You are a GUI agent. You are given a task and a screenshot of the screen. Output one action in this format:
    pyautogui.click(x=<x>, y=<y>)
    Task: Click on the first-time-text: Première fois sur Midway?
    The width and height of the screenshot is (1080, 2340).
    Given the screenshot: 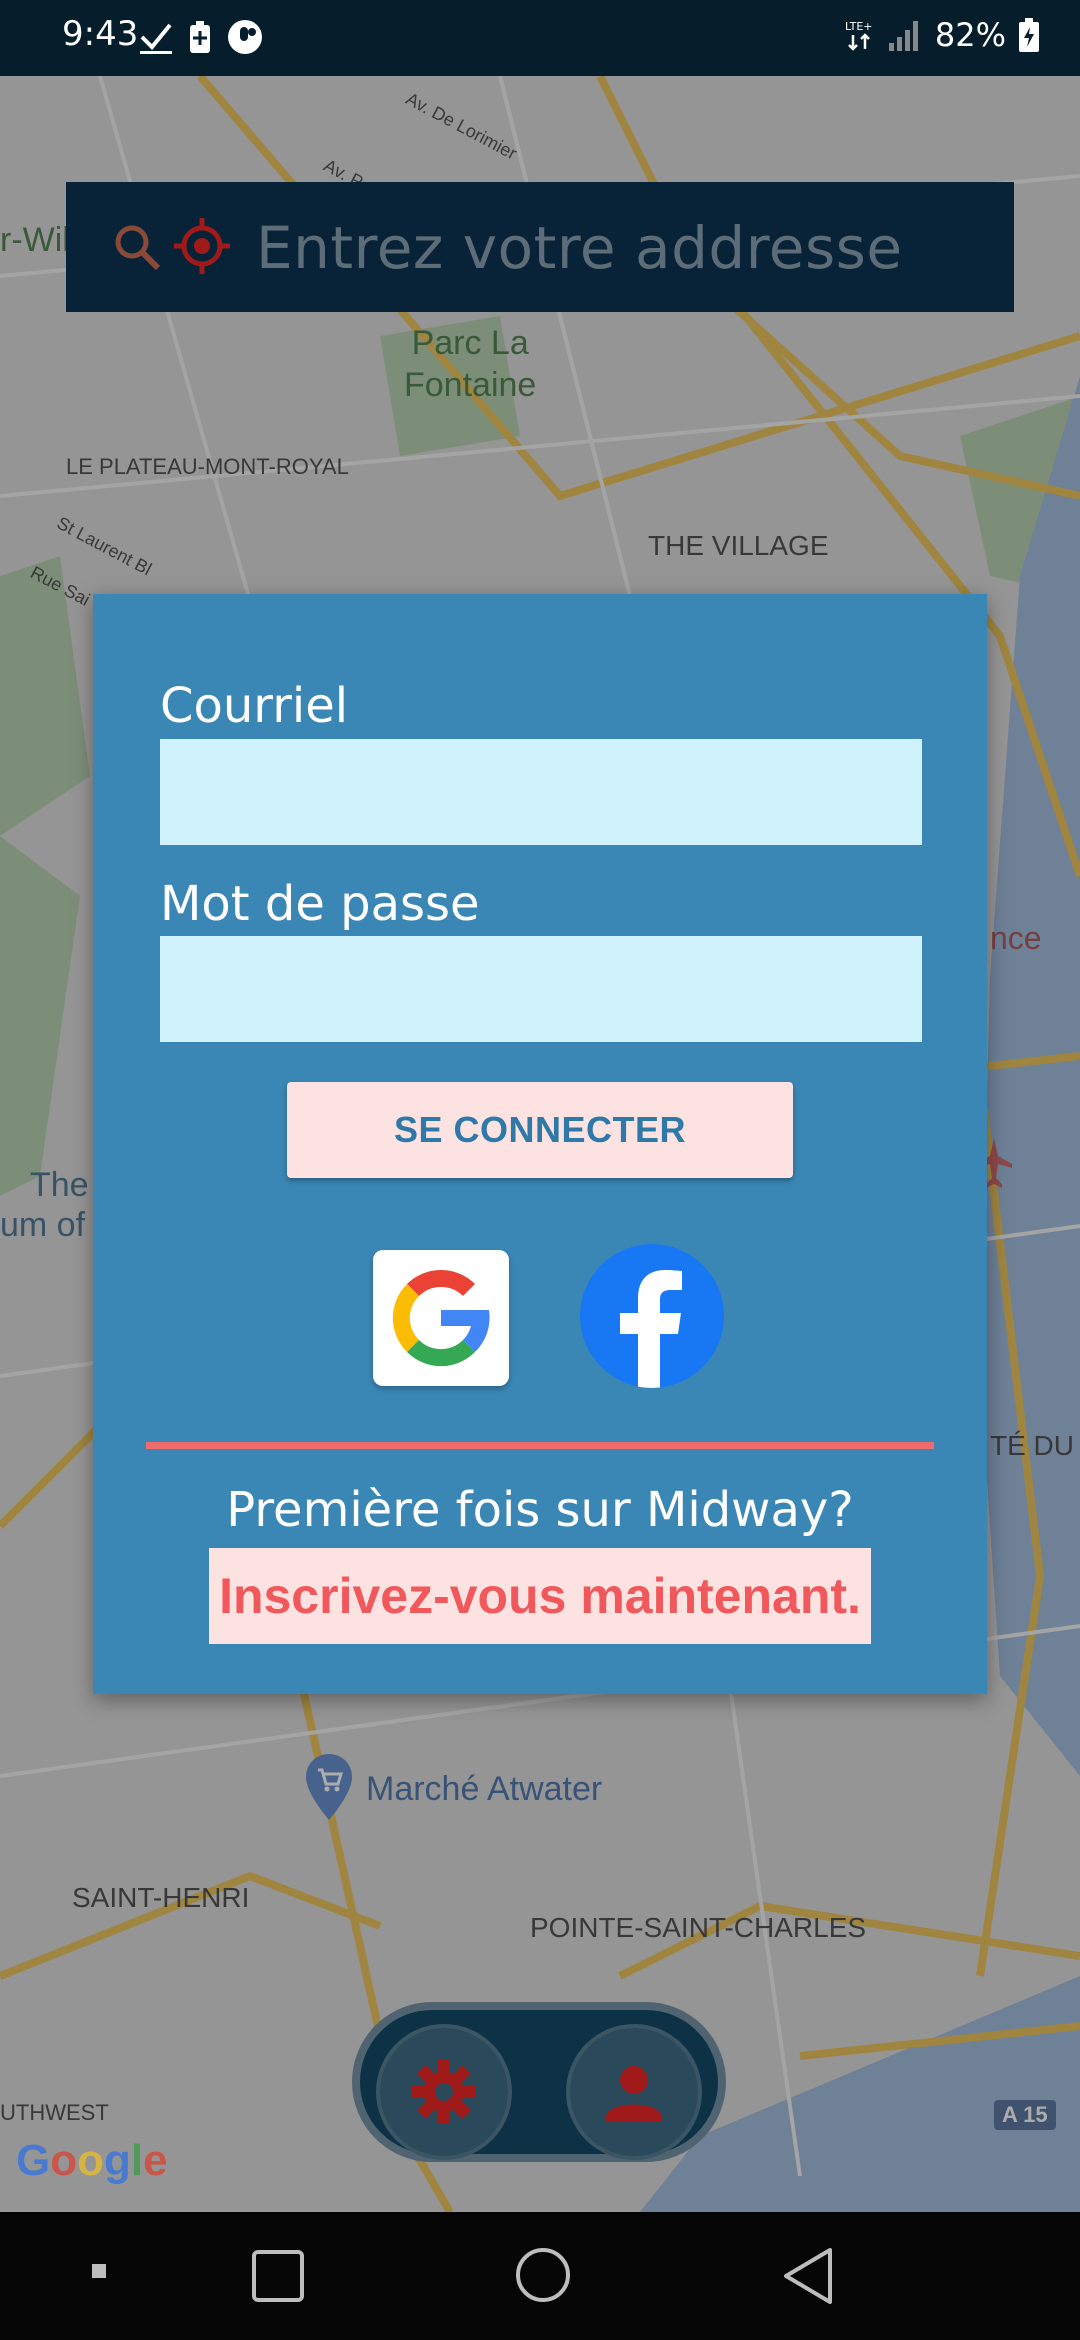 What is the action you would take?
    pyautogui.click(x=540, y=1510)
    